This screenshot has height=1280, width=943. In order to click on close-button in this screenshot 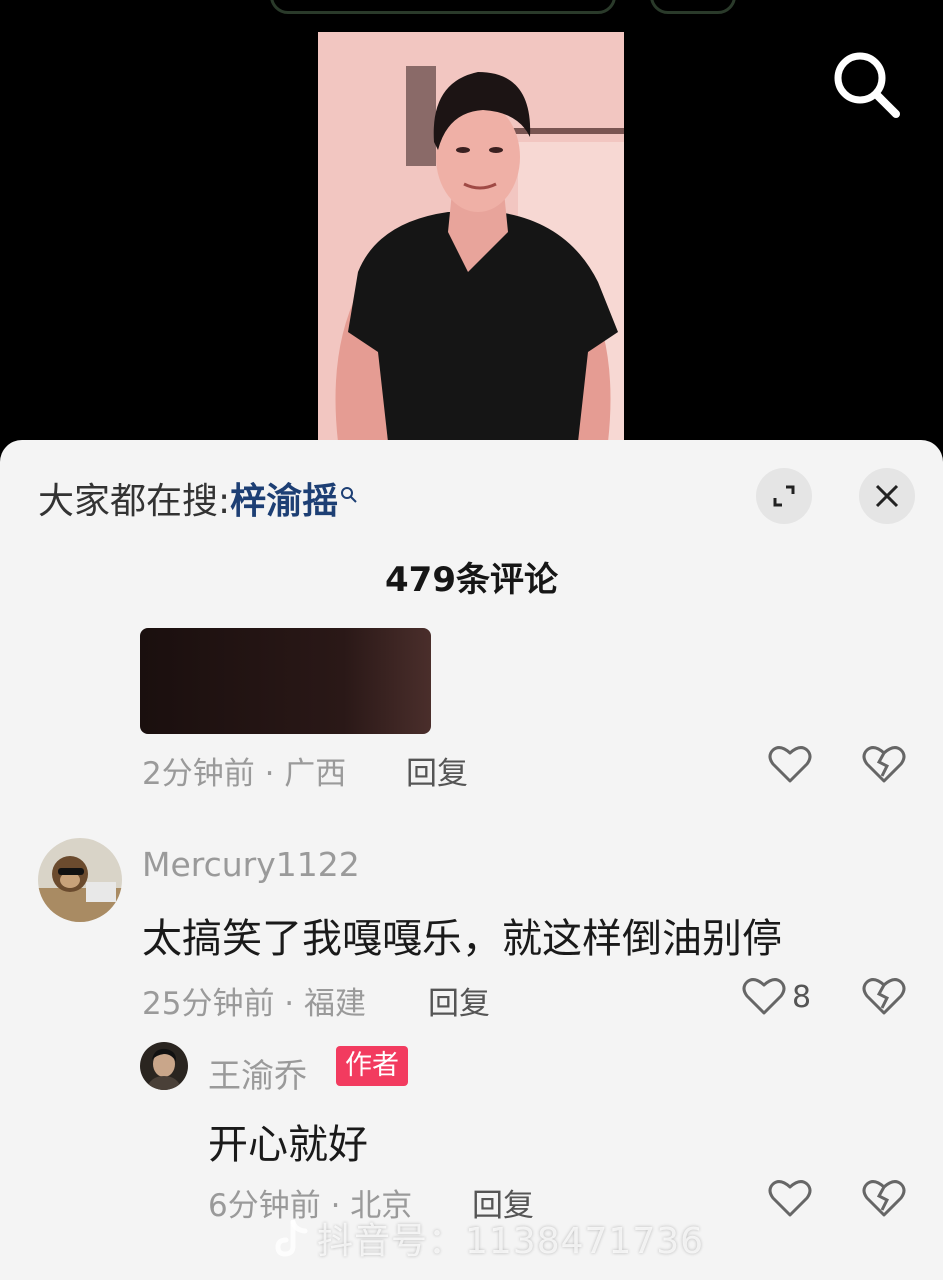, I will do `click(887, 496)`.